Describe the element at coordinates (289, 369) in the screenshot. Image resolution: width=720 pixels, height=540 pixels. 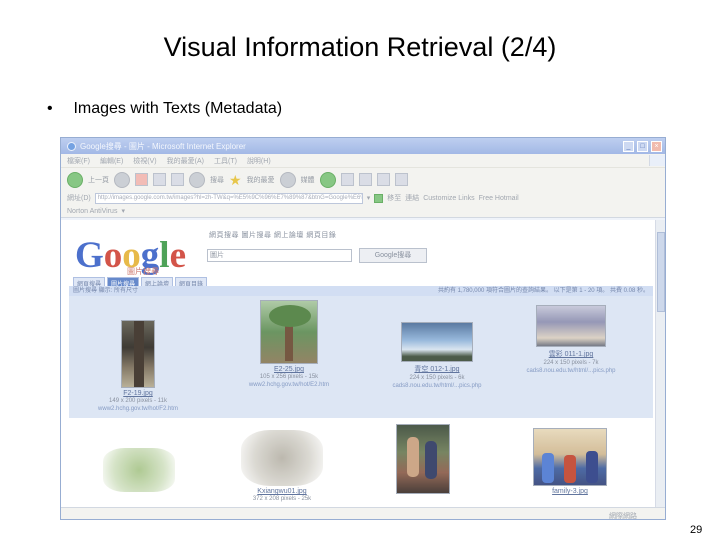
I see `thumb-filename: E2-25.jpg` at that location.